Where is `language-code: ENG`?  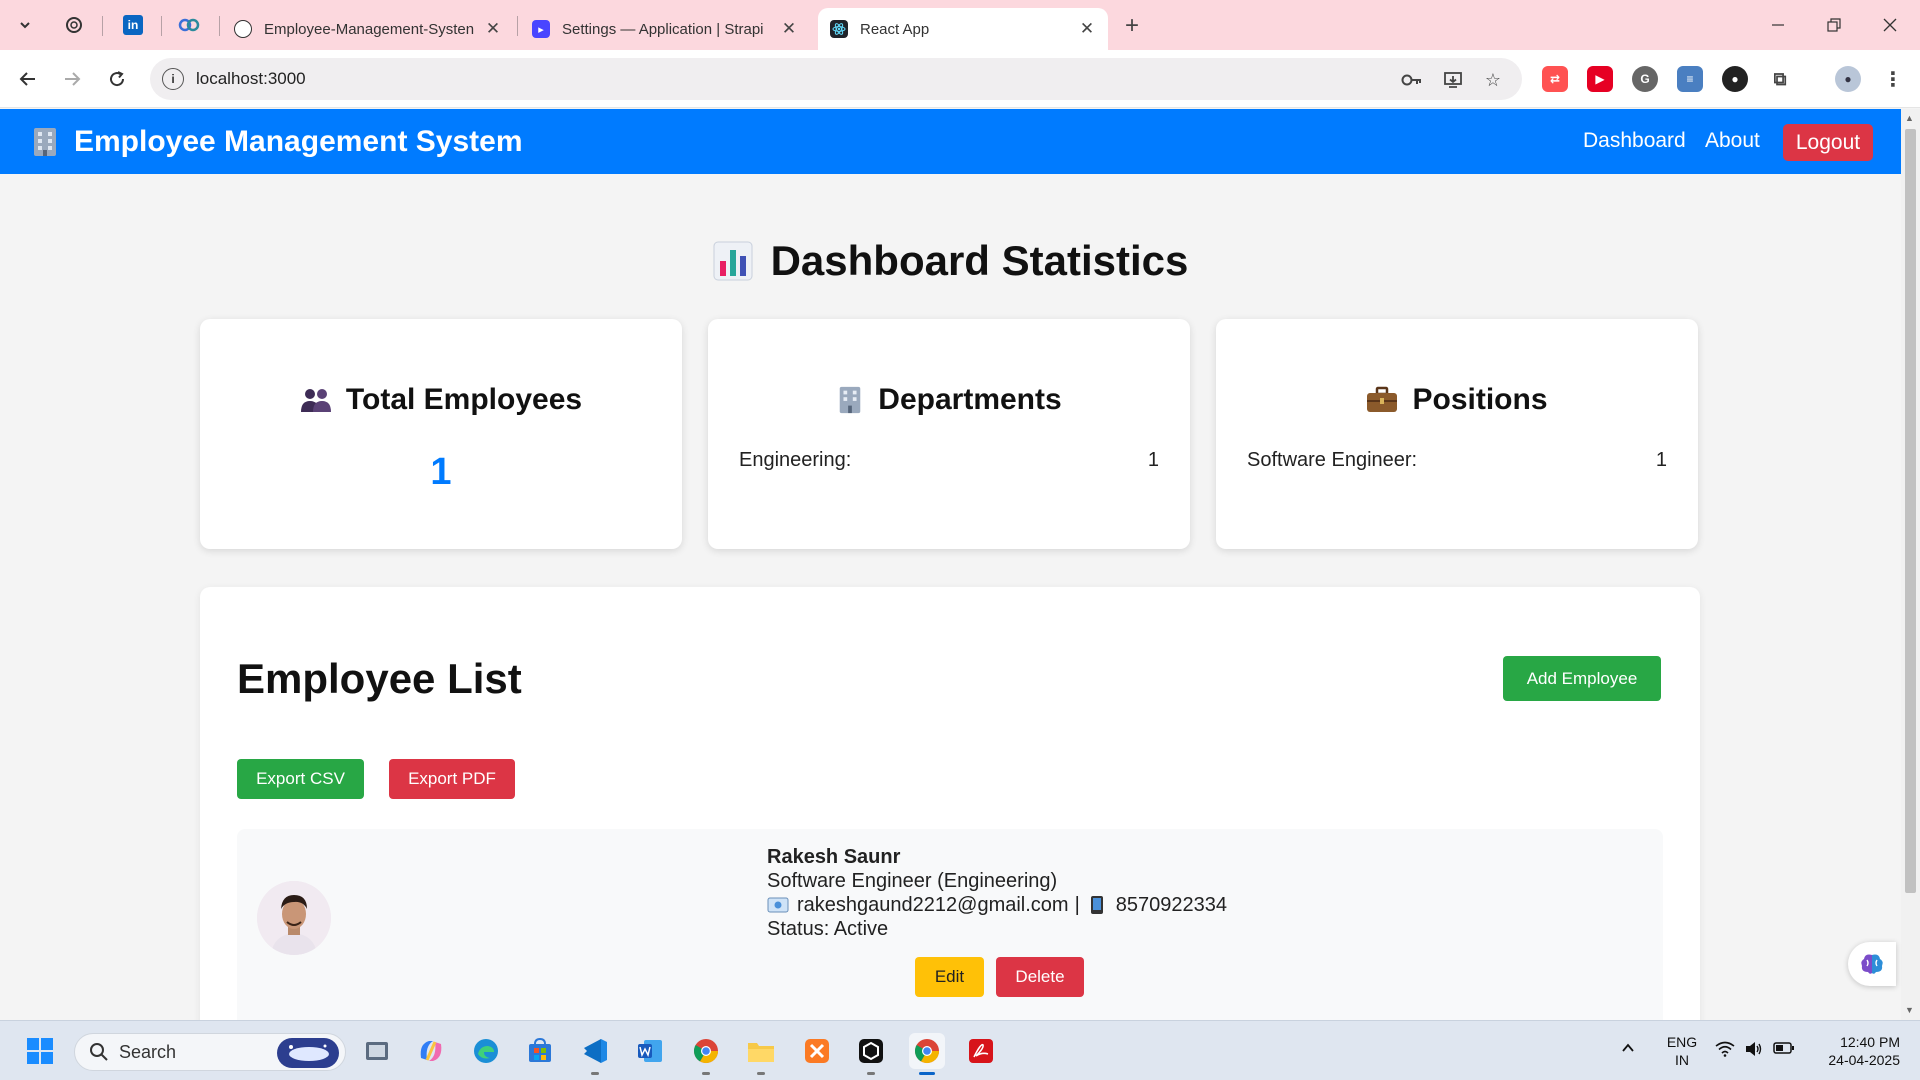 language-code: ENG is located at coordinates (1682, 1042).